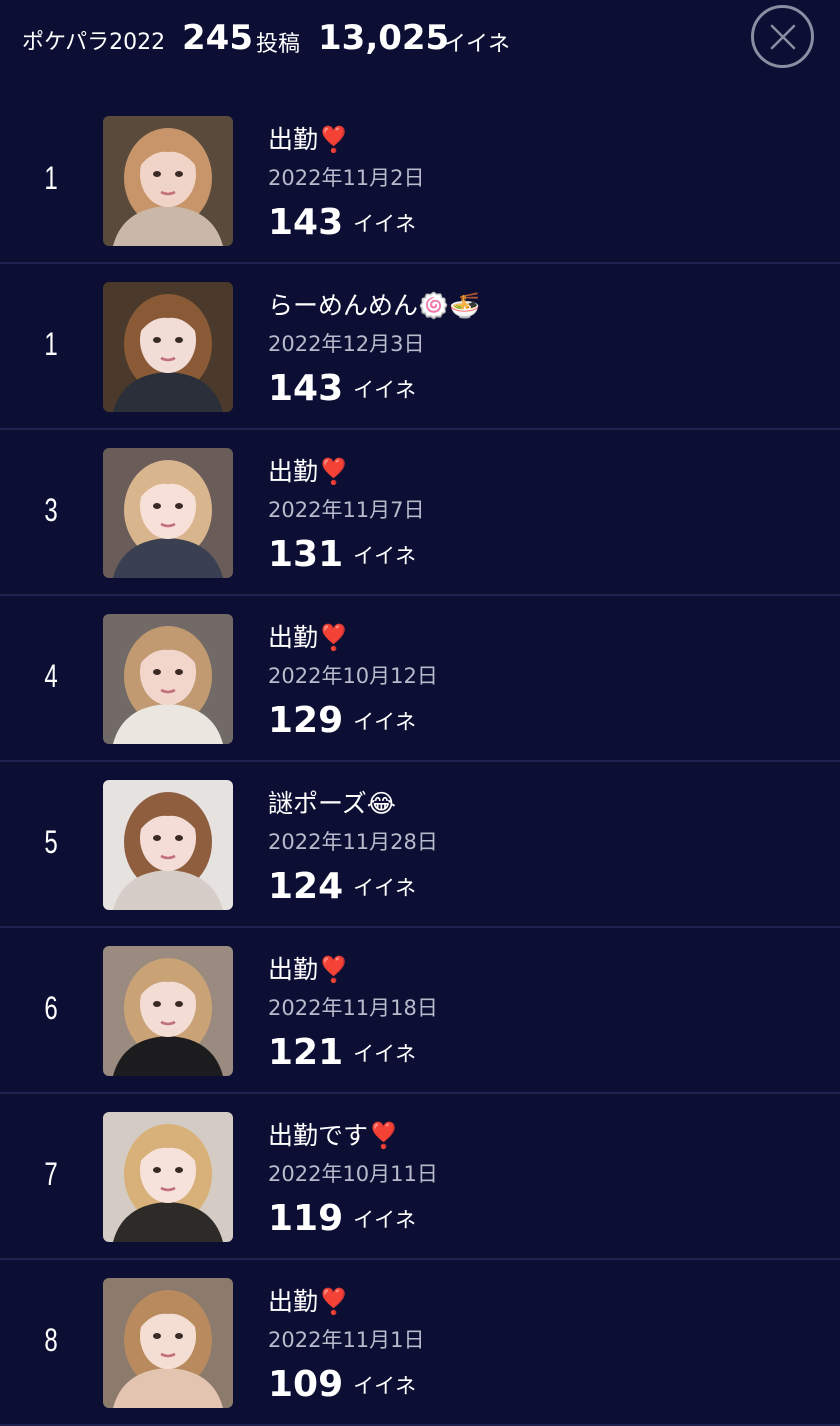 Image resolution: width=840 pixels, height=1426 pixels. I want to click on post-likes: 121 イイネ, so click(342, 1052).